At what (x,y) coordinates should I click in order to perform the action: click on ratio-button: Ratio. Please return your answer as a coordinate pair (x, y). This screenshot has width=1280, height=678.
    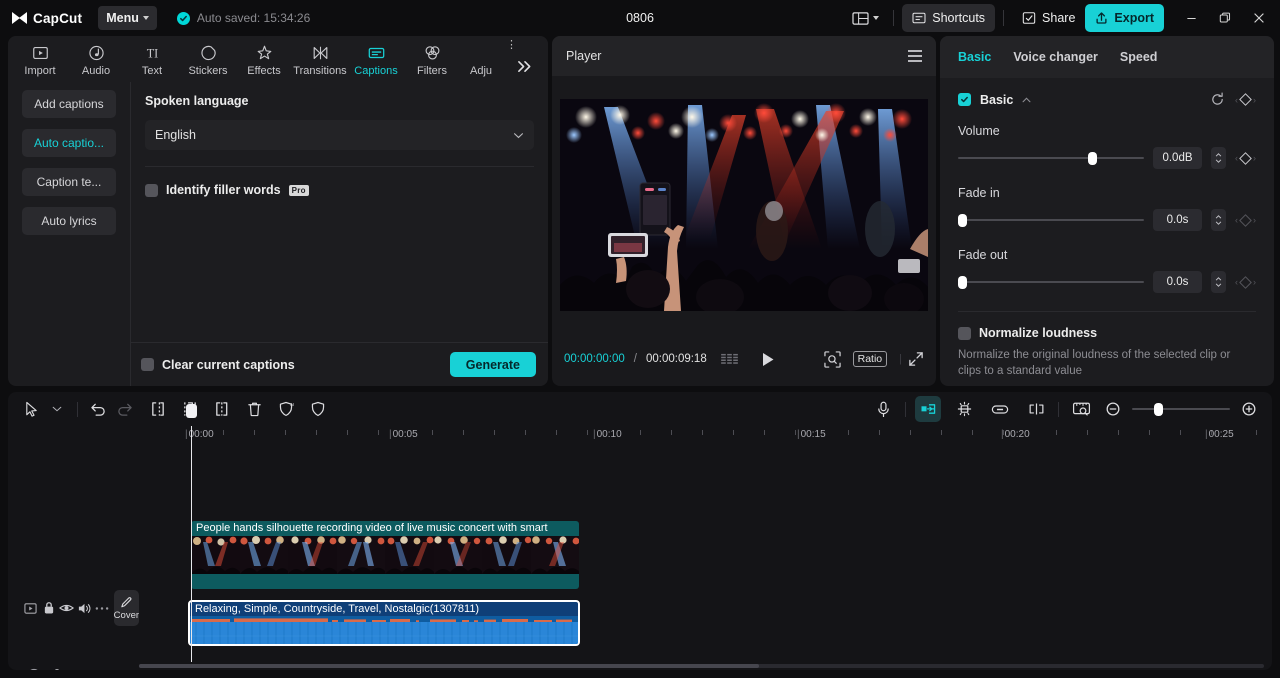
    Looking at the image, I should click on (870, 359).